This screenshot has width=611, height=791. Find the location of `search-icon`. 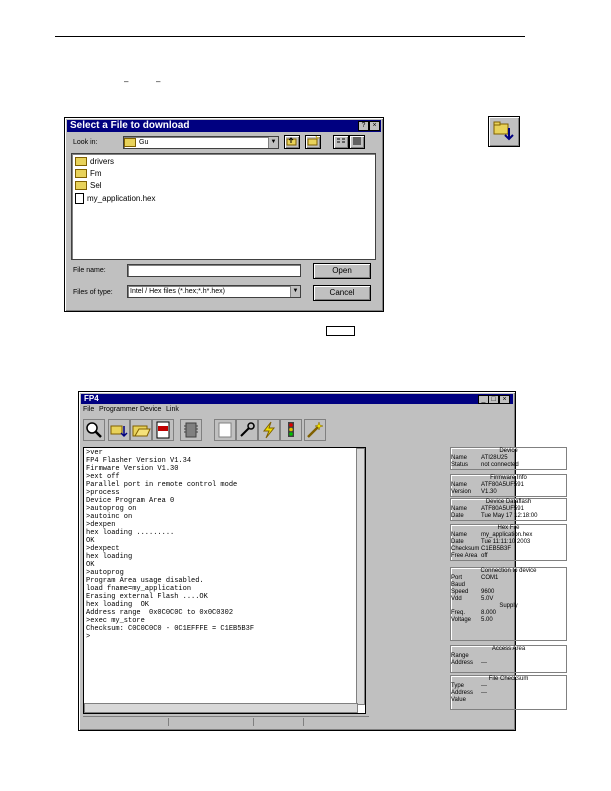

search-icon is located at coordinates (94, 430).